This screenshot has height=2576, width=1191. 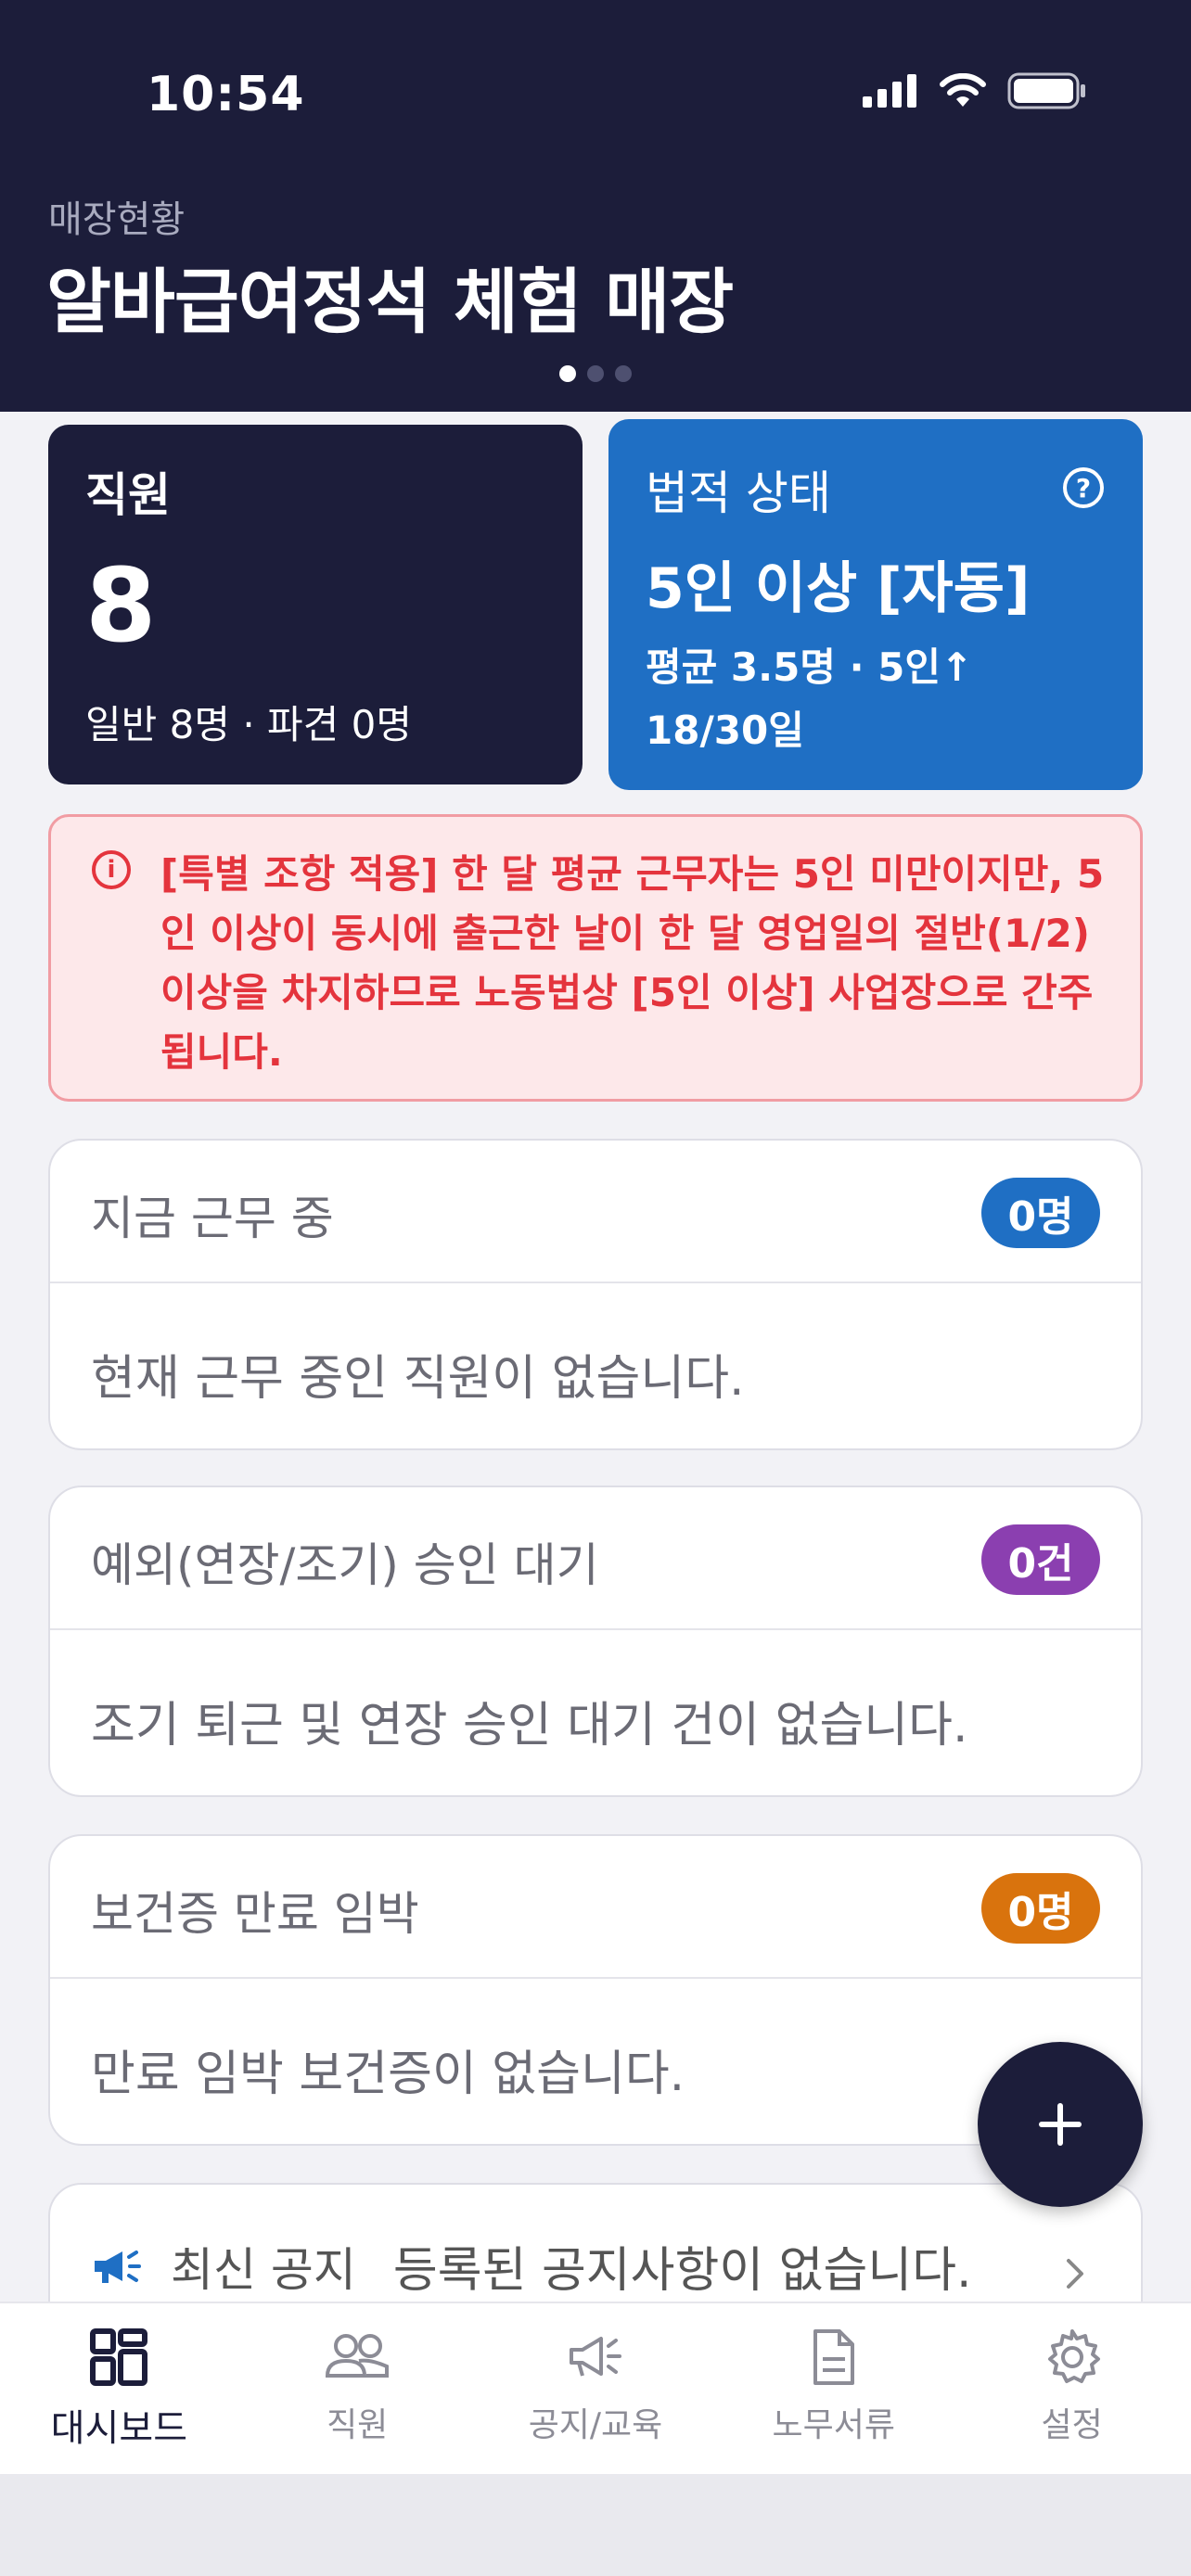 I want to click on legal-card-label: 법적 상태, so click(x=738, y=493).